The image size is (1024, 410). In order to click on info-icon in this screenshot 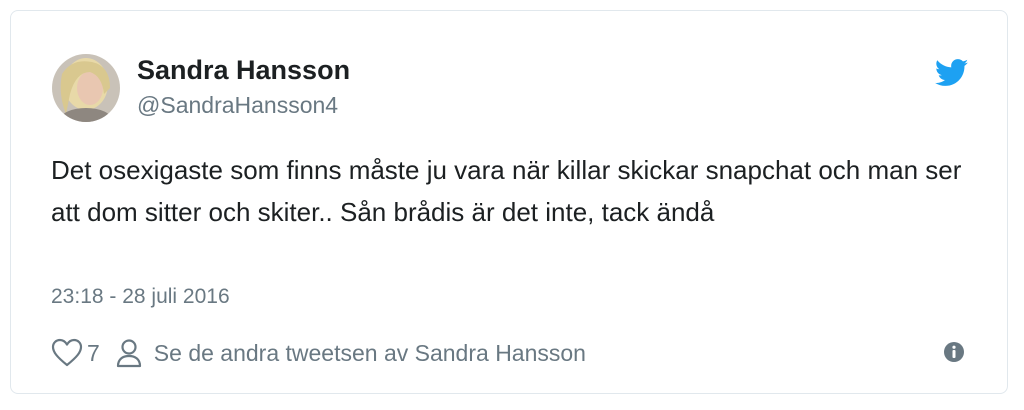, I will do `click(954, 352)`.